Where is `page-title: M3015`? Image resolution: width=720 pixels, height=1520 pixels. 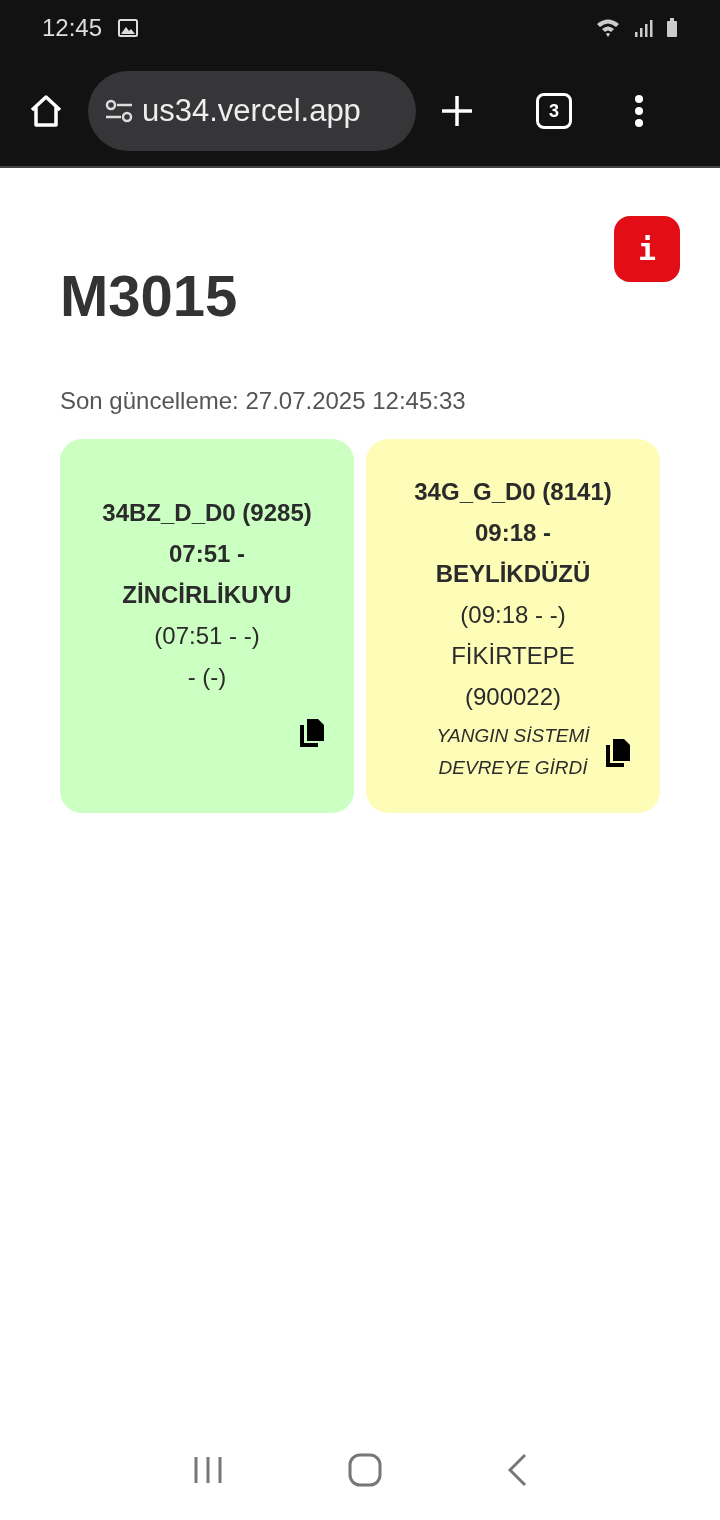
page-title: M3015 is located at coordinates (149, 295).